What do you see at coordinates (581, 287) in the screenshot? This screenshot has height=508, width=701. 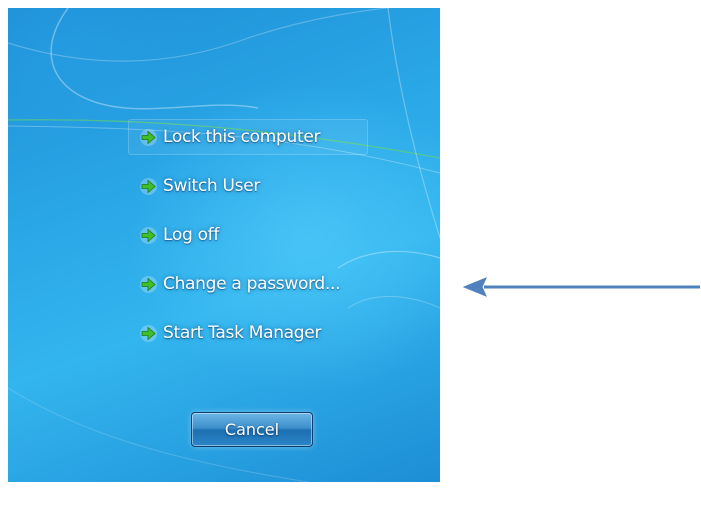 I see `annotation-pointer-arrow-icon` at bounding box center [581, 287].